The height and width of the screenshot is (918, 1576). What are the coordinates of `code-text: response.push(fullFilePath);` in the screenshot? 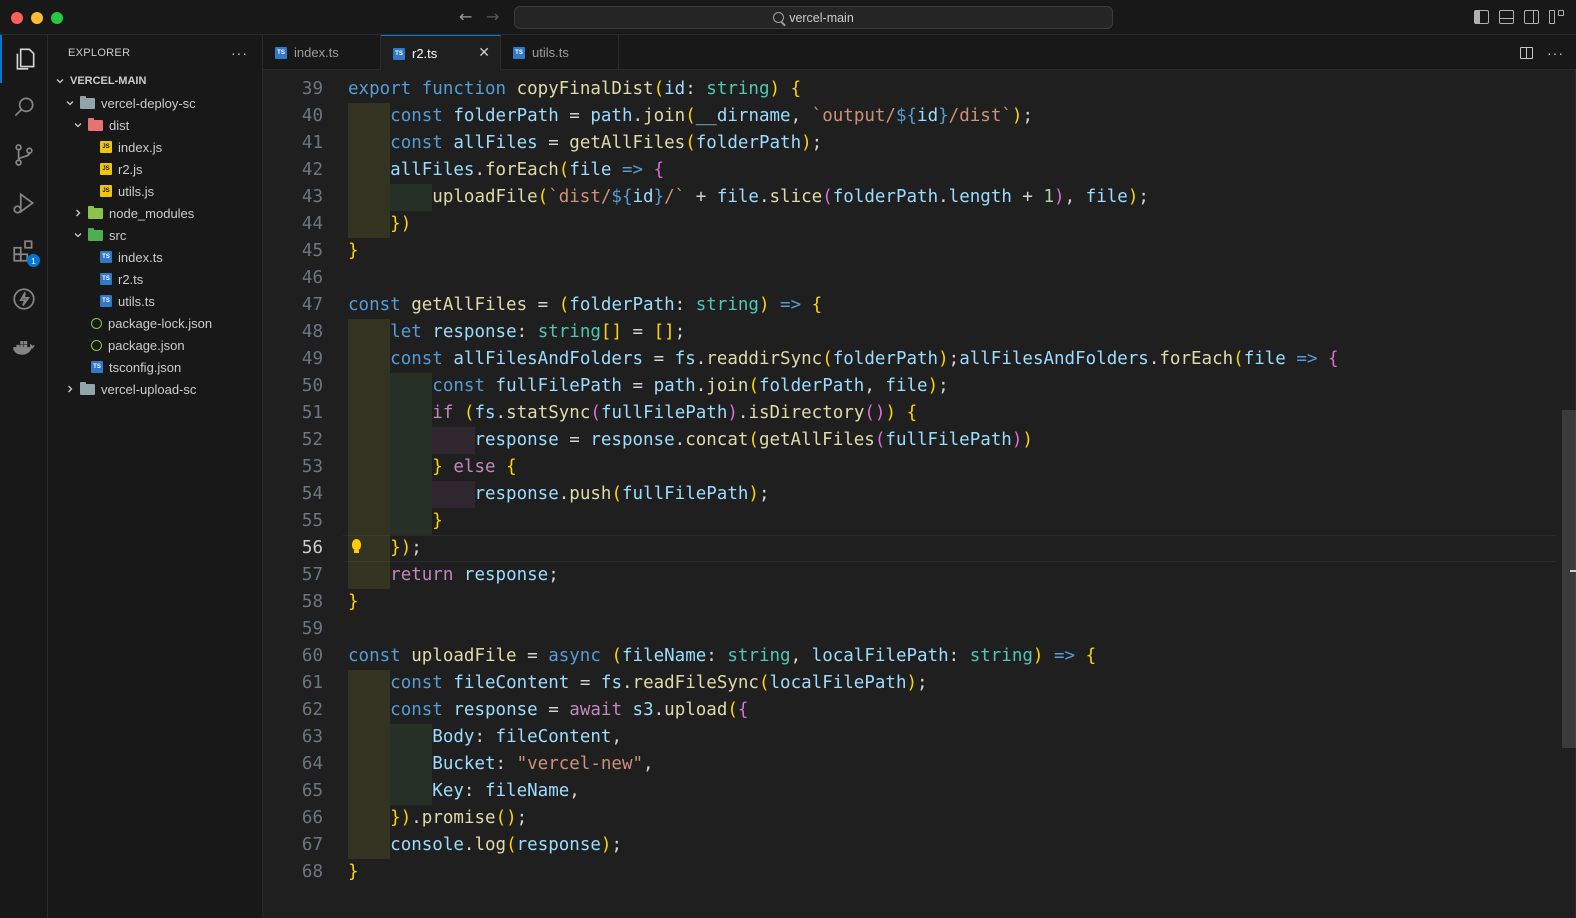 It's located at (622, 494).